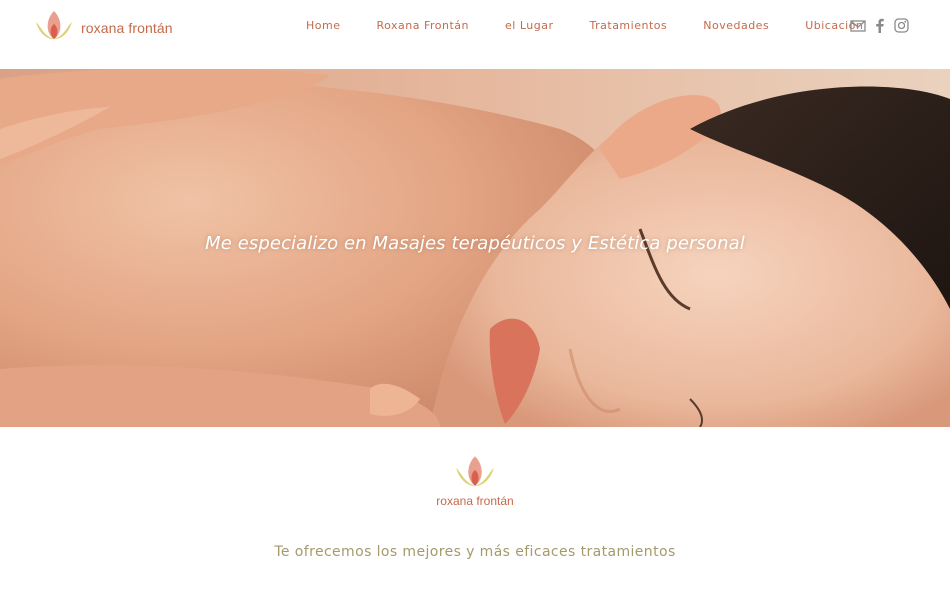 This screenshot has height=601, width=950. I want to click on nav-roxana-frontan: Roxana Frontán, so click(422, 26).